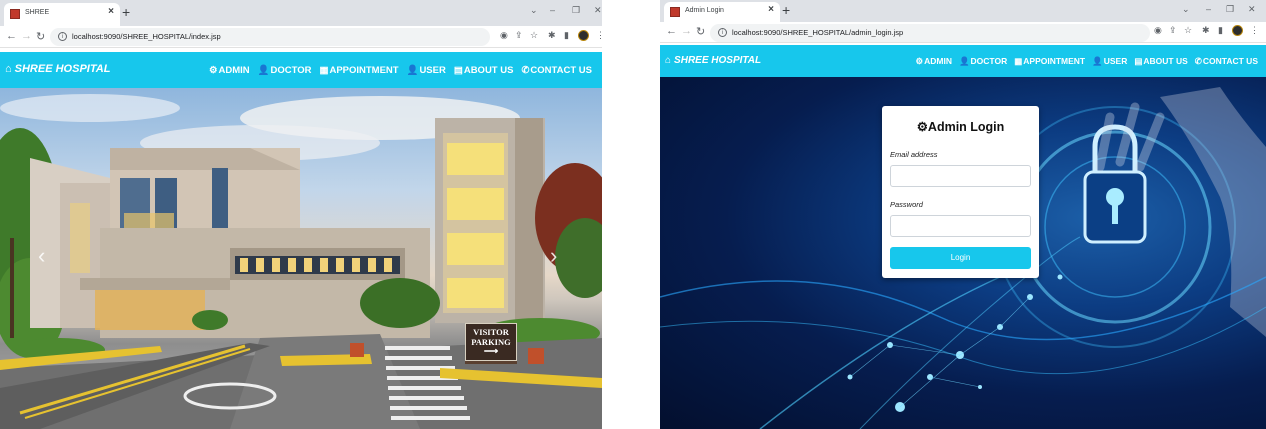 The image size is (1266, 429). What do you see at coordinates (491, 332) in the screenshot?
I see `sign-text-line1: VISITOR` at bounding box center [491, 332].